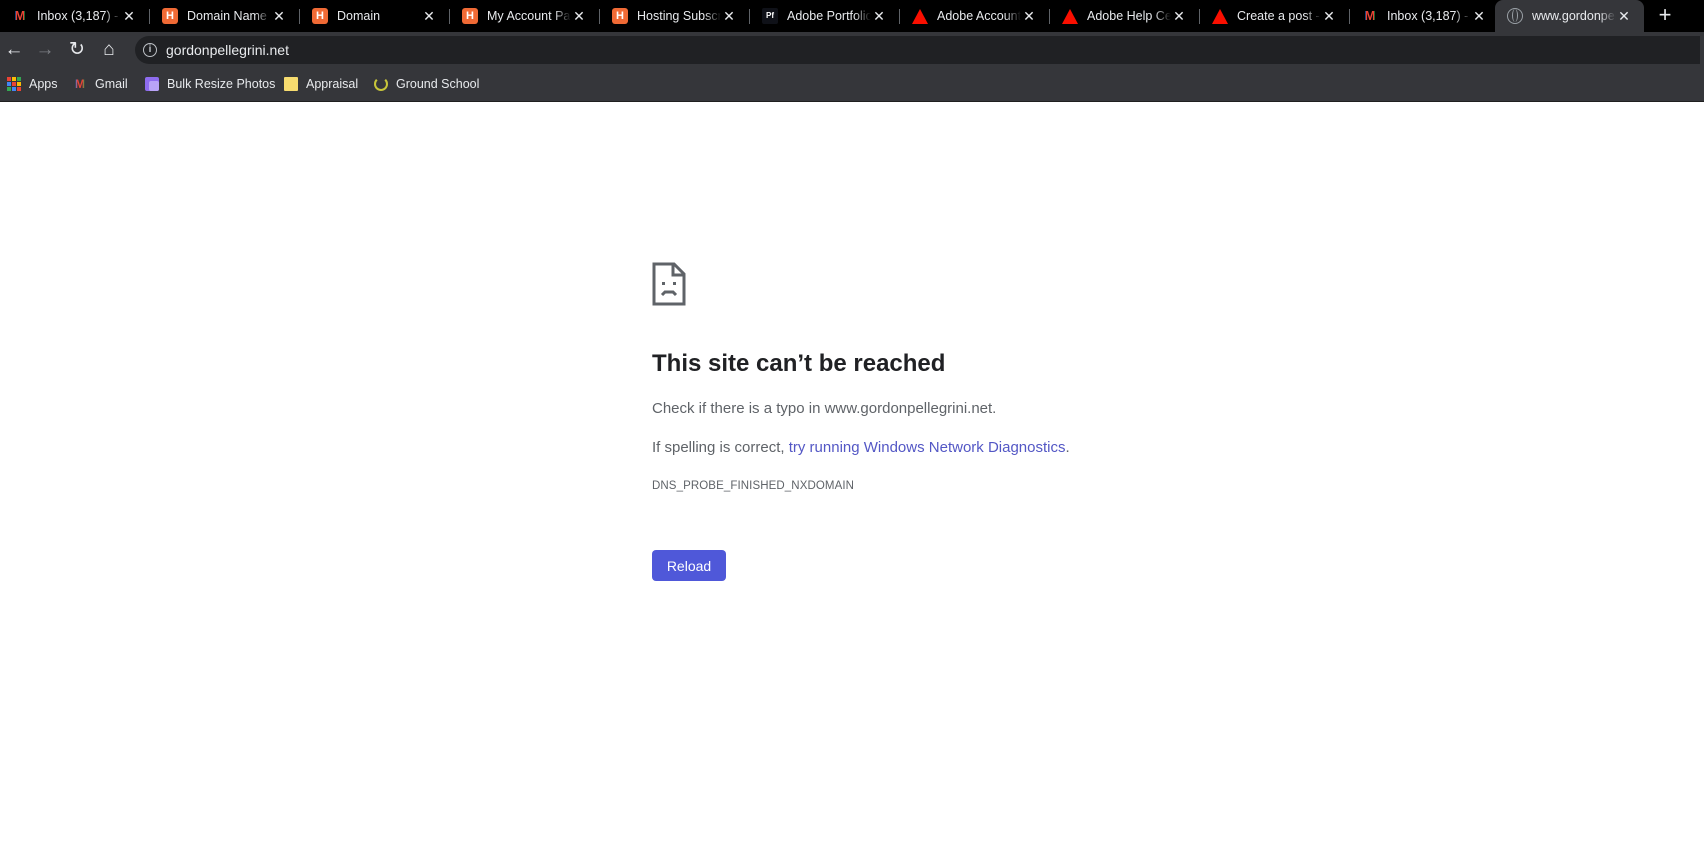 The width and height of the screenshot is (1704, 865). I want to click on address-bar: i gordonpellegrini.net, so click(917, 50).